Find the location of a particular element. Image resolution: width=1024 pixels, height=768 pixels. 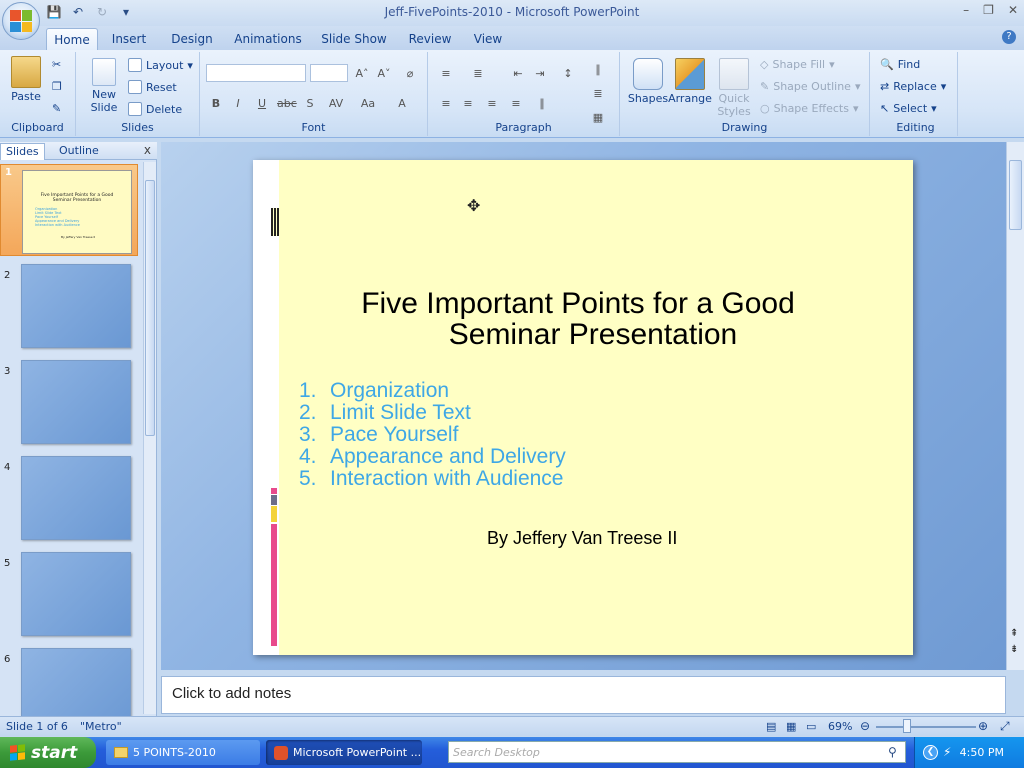

align-center-icon: ≡ is located at coordinates (468, 103).